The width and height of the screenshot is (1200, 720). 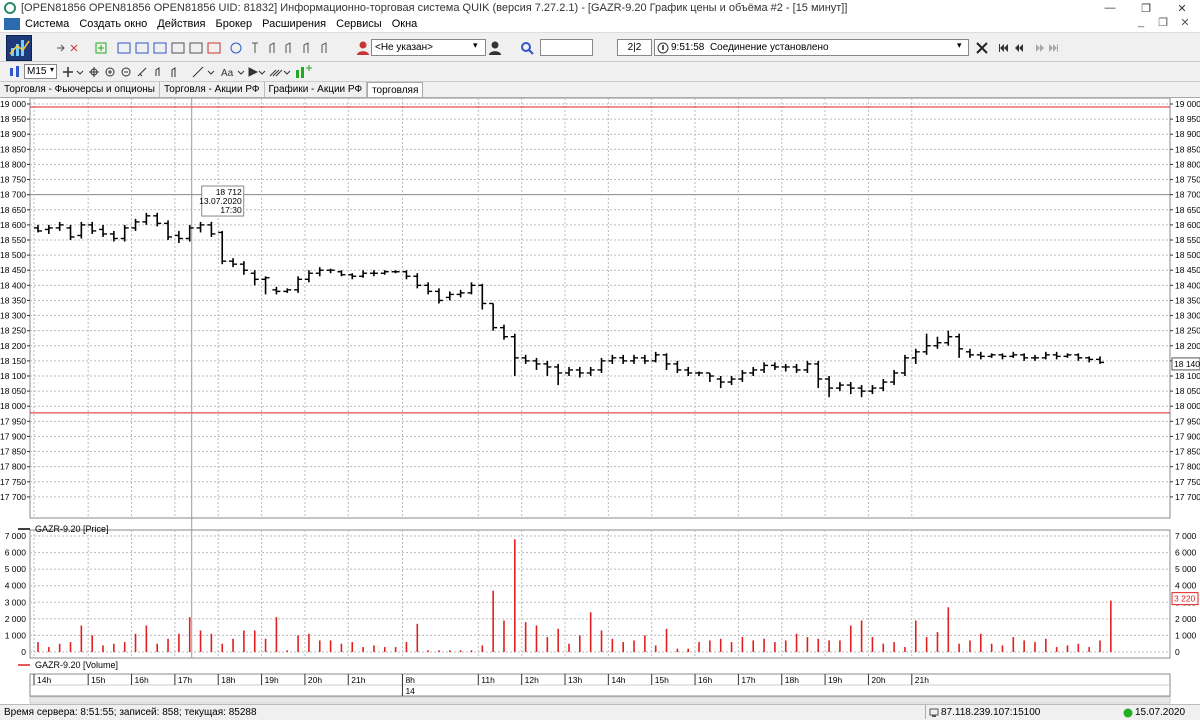 I want to click on mark-icon, so click(x=253, y=72).